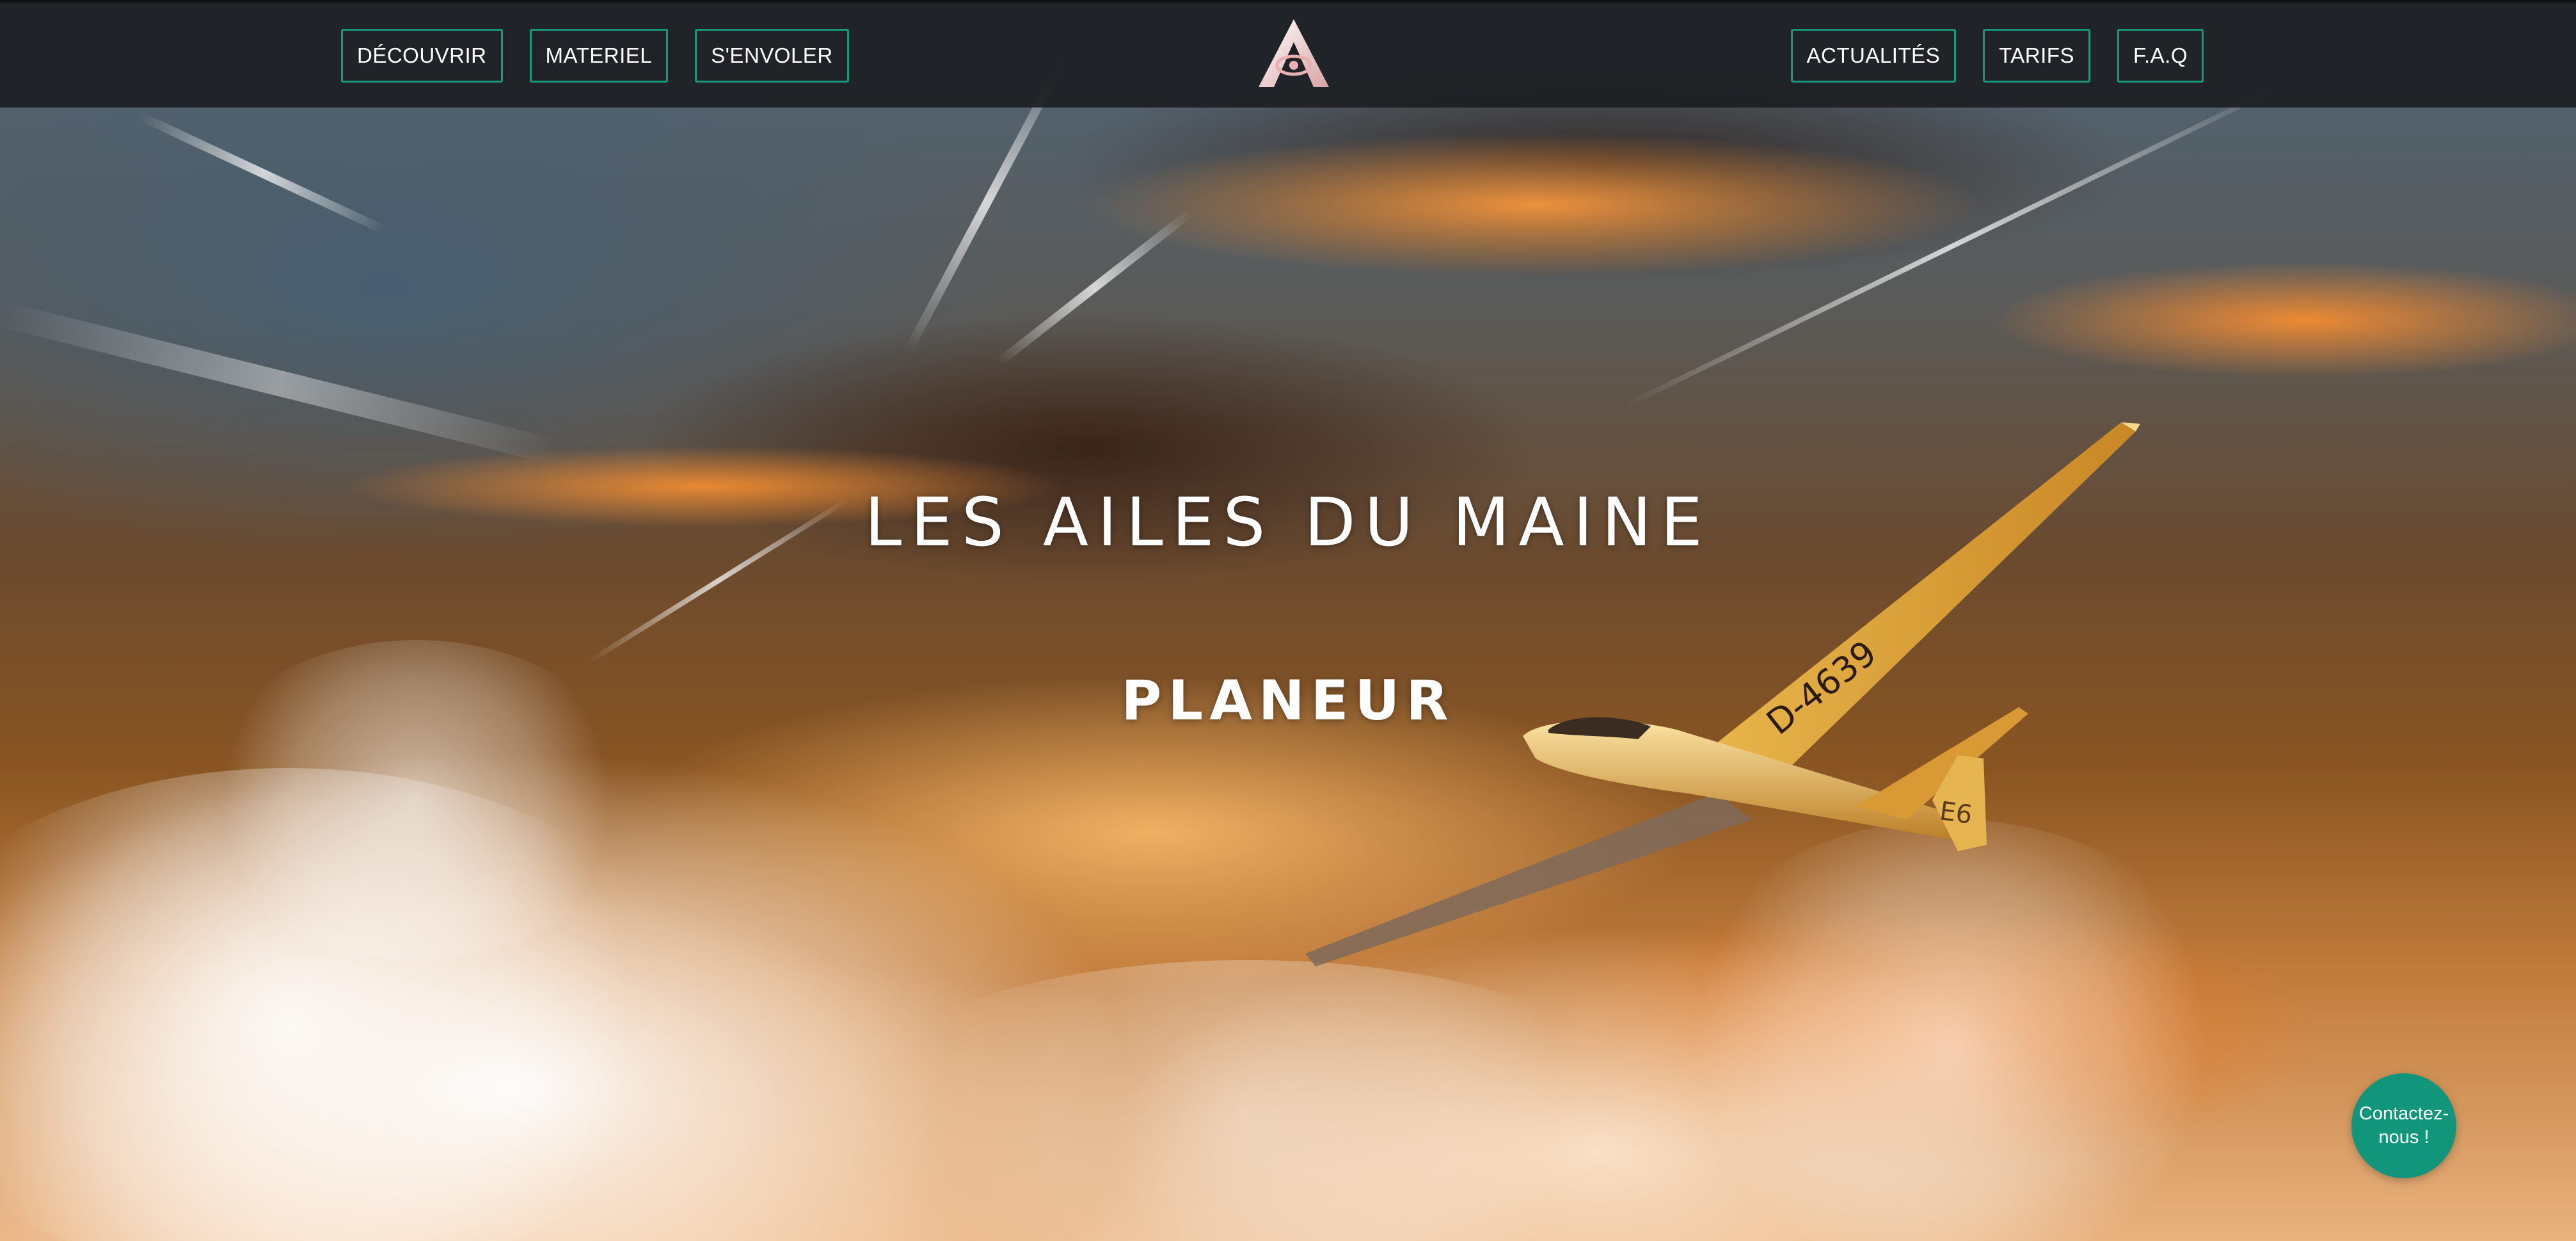  Describe the element at coordinates (1288, 522) in the screenshot. I see `hero-title: LES AILES DU MAINE` at that location.